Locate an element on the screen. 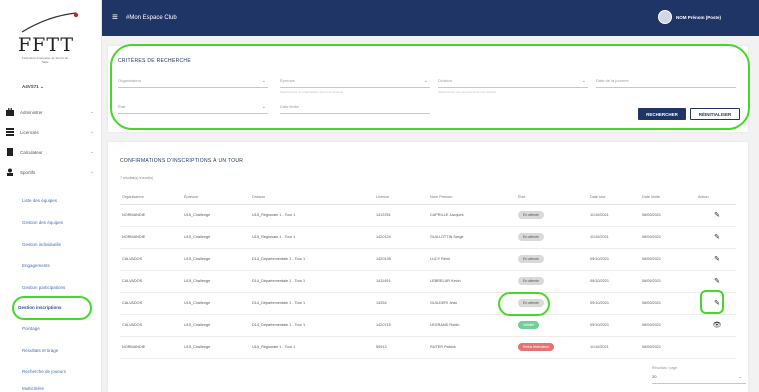  cell-date-tour: 09/10/2021 is located at coordinates (614, 281).